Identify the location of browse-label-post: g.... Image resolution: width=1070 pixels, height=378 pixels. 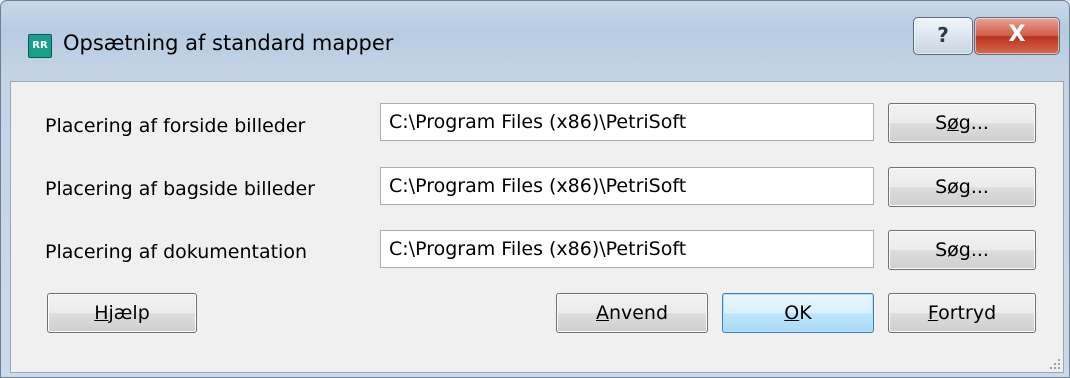
(973, 123).